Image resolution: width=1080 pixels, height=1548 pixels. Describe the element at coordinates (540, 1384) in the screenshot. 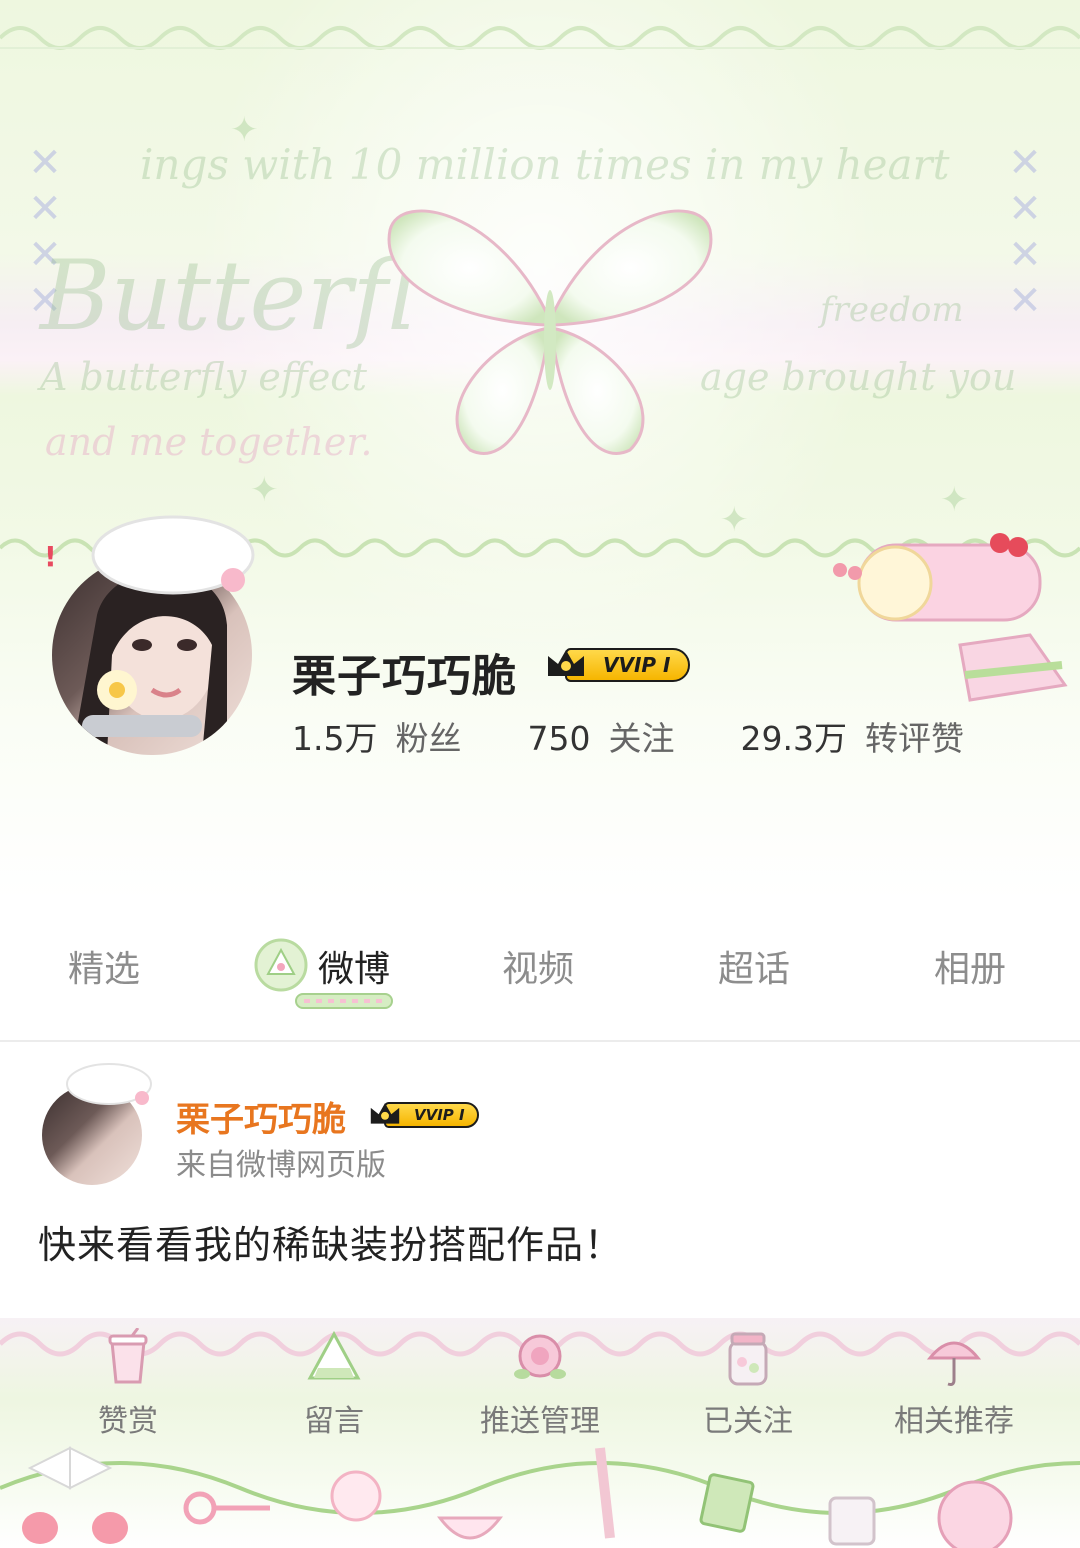

I see `push-settings-button: 推送管理` at that location.